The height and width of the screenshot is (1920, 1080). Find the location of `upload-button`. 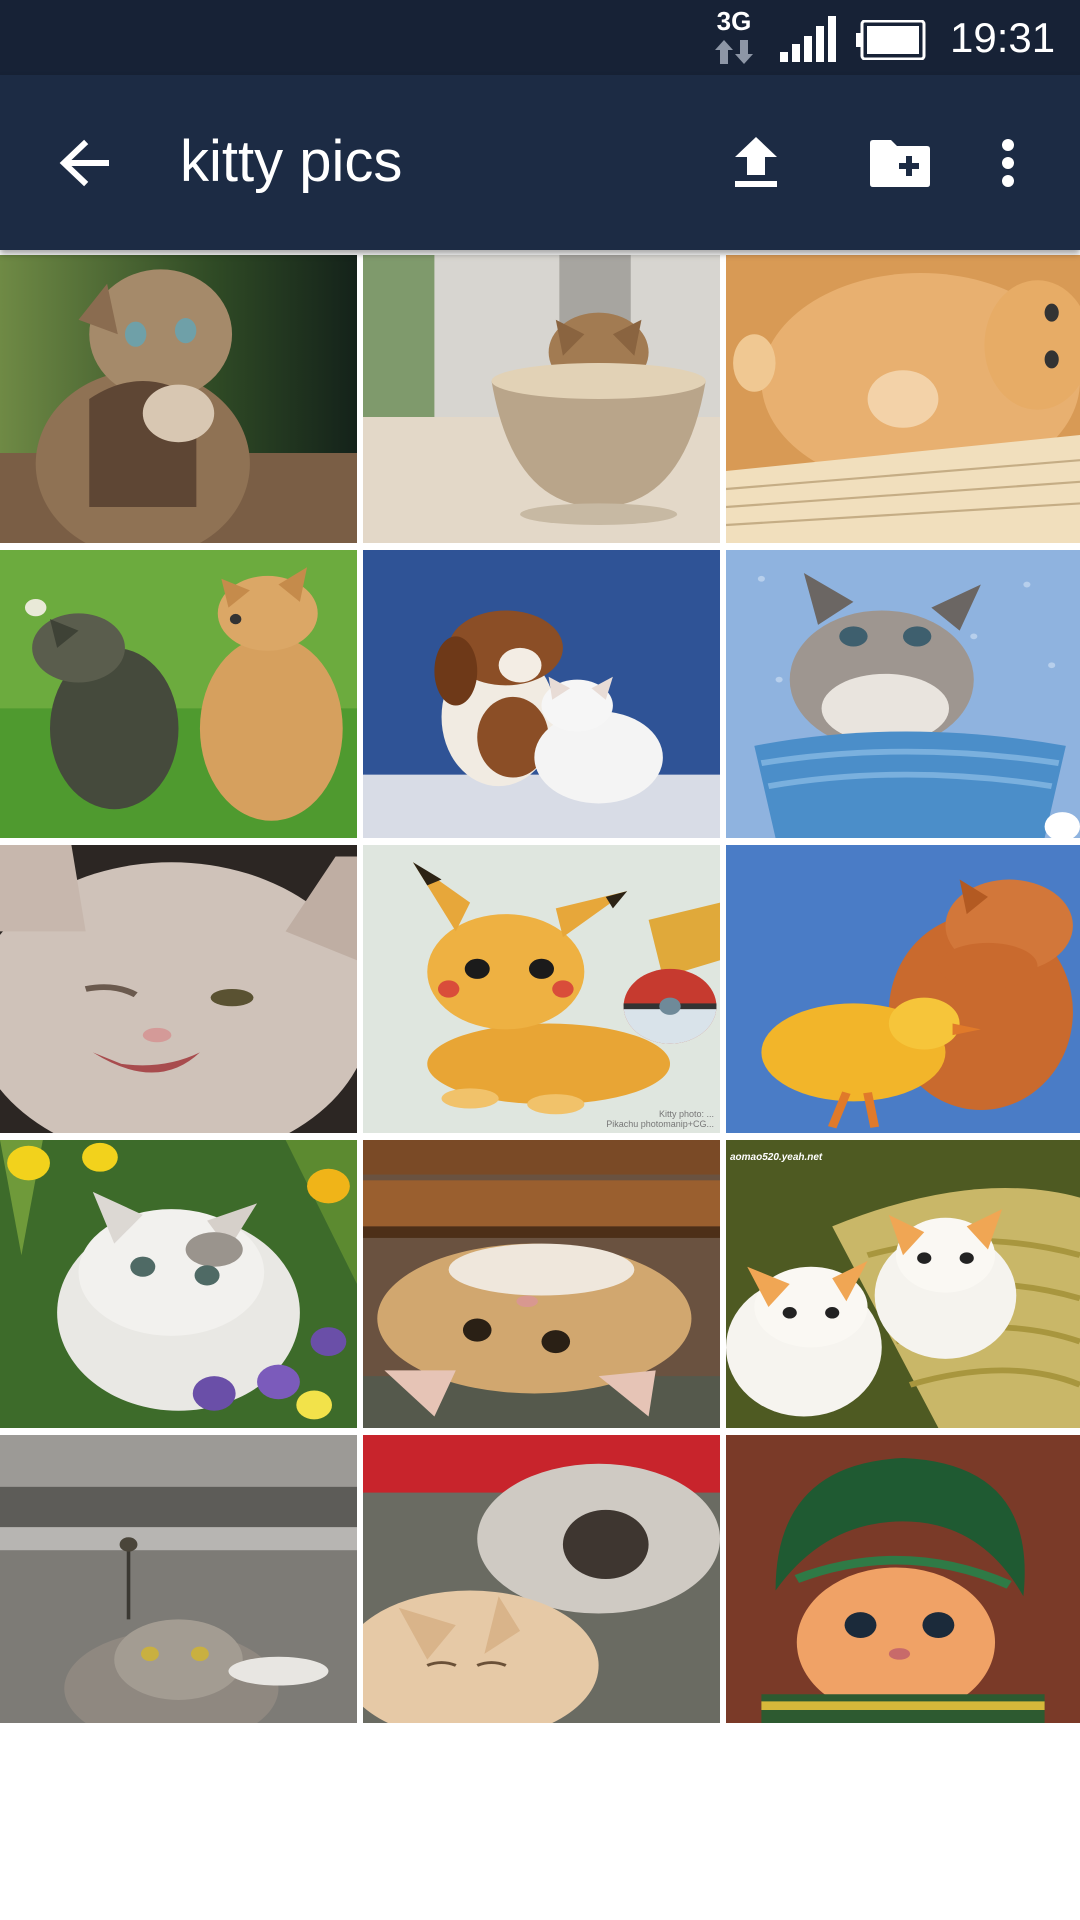

upload-button is located at coordinates (756, 163).